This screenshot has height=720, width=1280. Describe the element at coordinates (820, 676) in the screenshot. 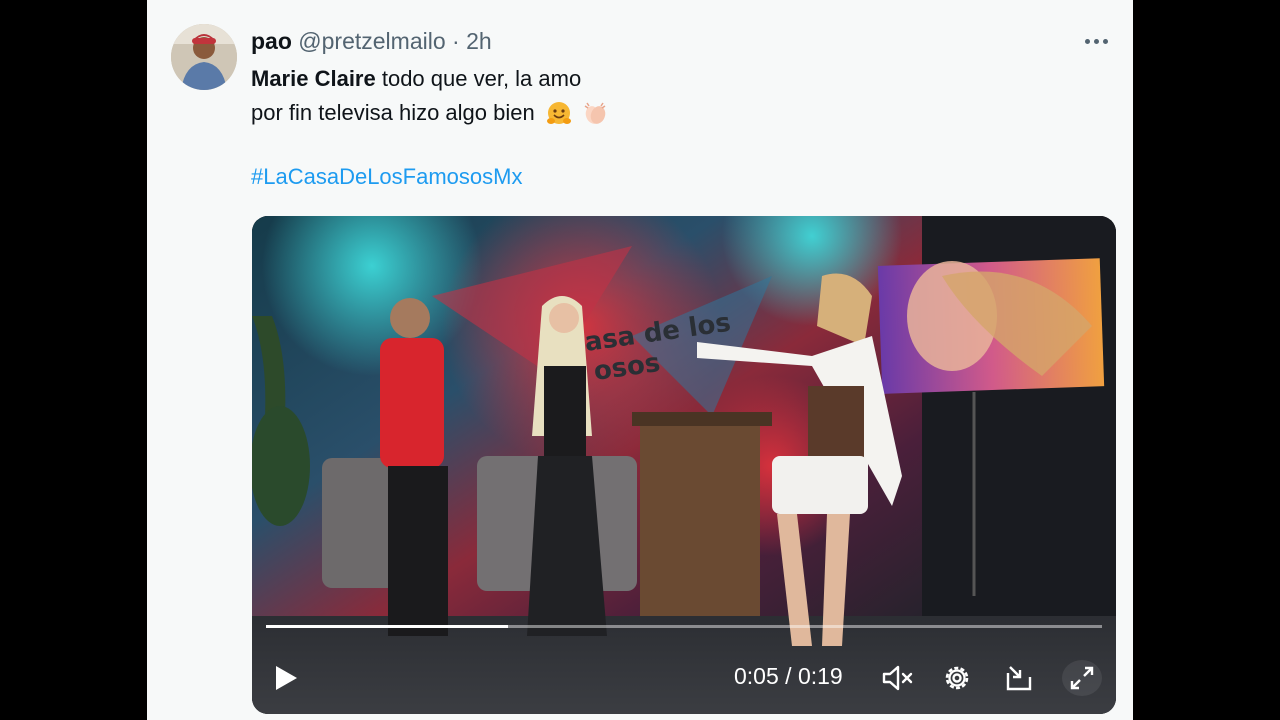

I see `duration: 0:19` at that location.